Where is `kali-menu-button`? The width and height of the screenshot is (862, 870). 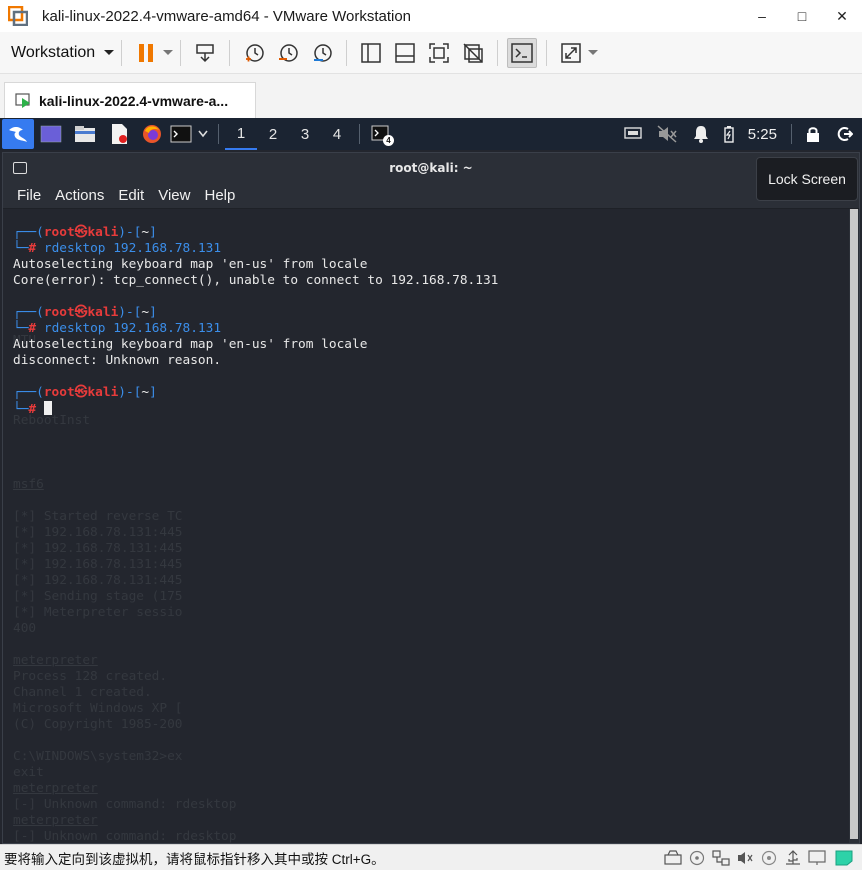
kali-menu-button is located at coordinates (18, 134).